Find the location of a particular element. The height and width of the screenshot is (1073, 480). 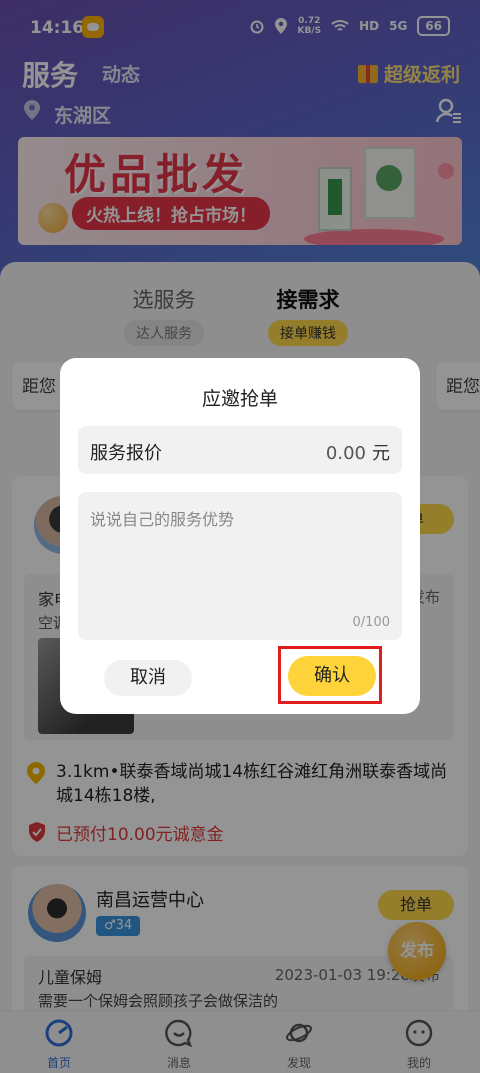

cancel-button: 取消 is located at coordinates (148, 678).